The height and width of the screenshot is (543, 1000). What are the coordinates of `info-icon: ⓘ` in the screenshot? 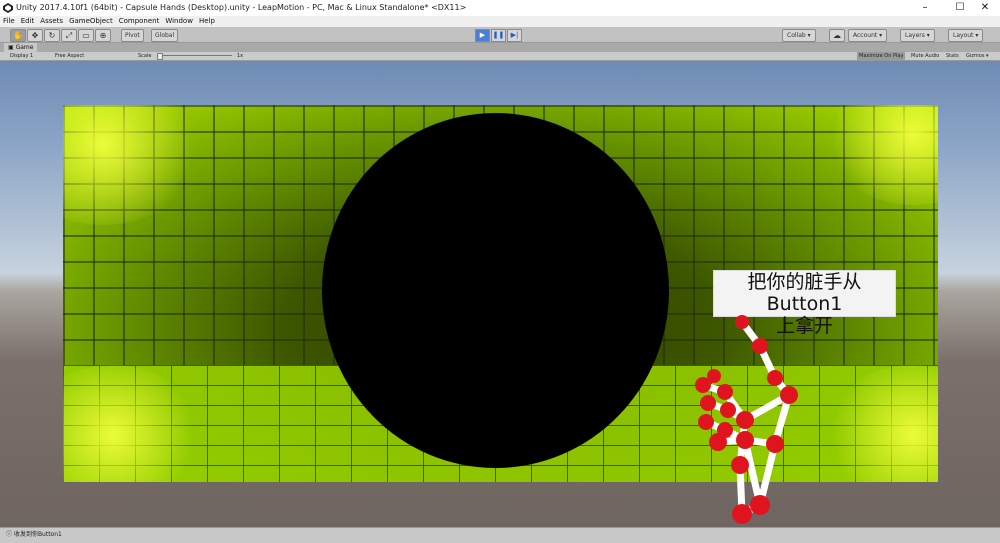 It's located at (9, 534).